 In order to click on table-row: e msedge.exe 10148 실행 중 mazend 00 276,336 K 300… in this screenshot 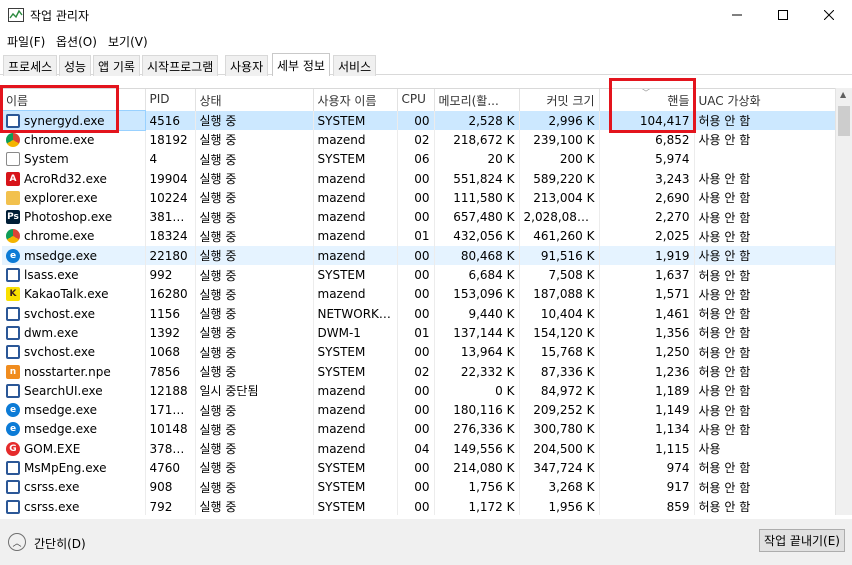, I will do `click(419, 429)`.